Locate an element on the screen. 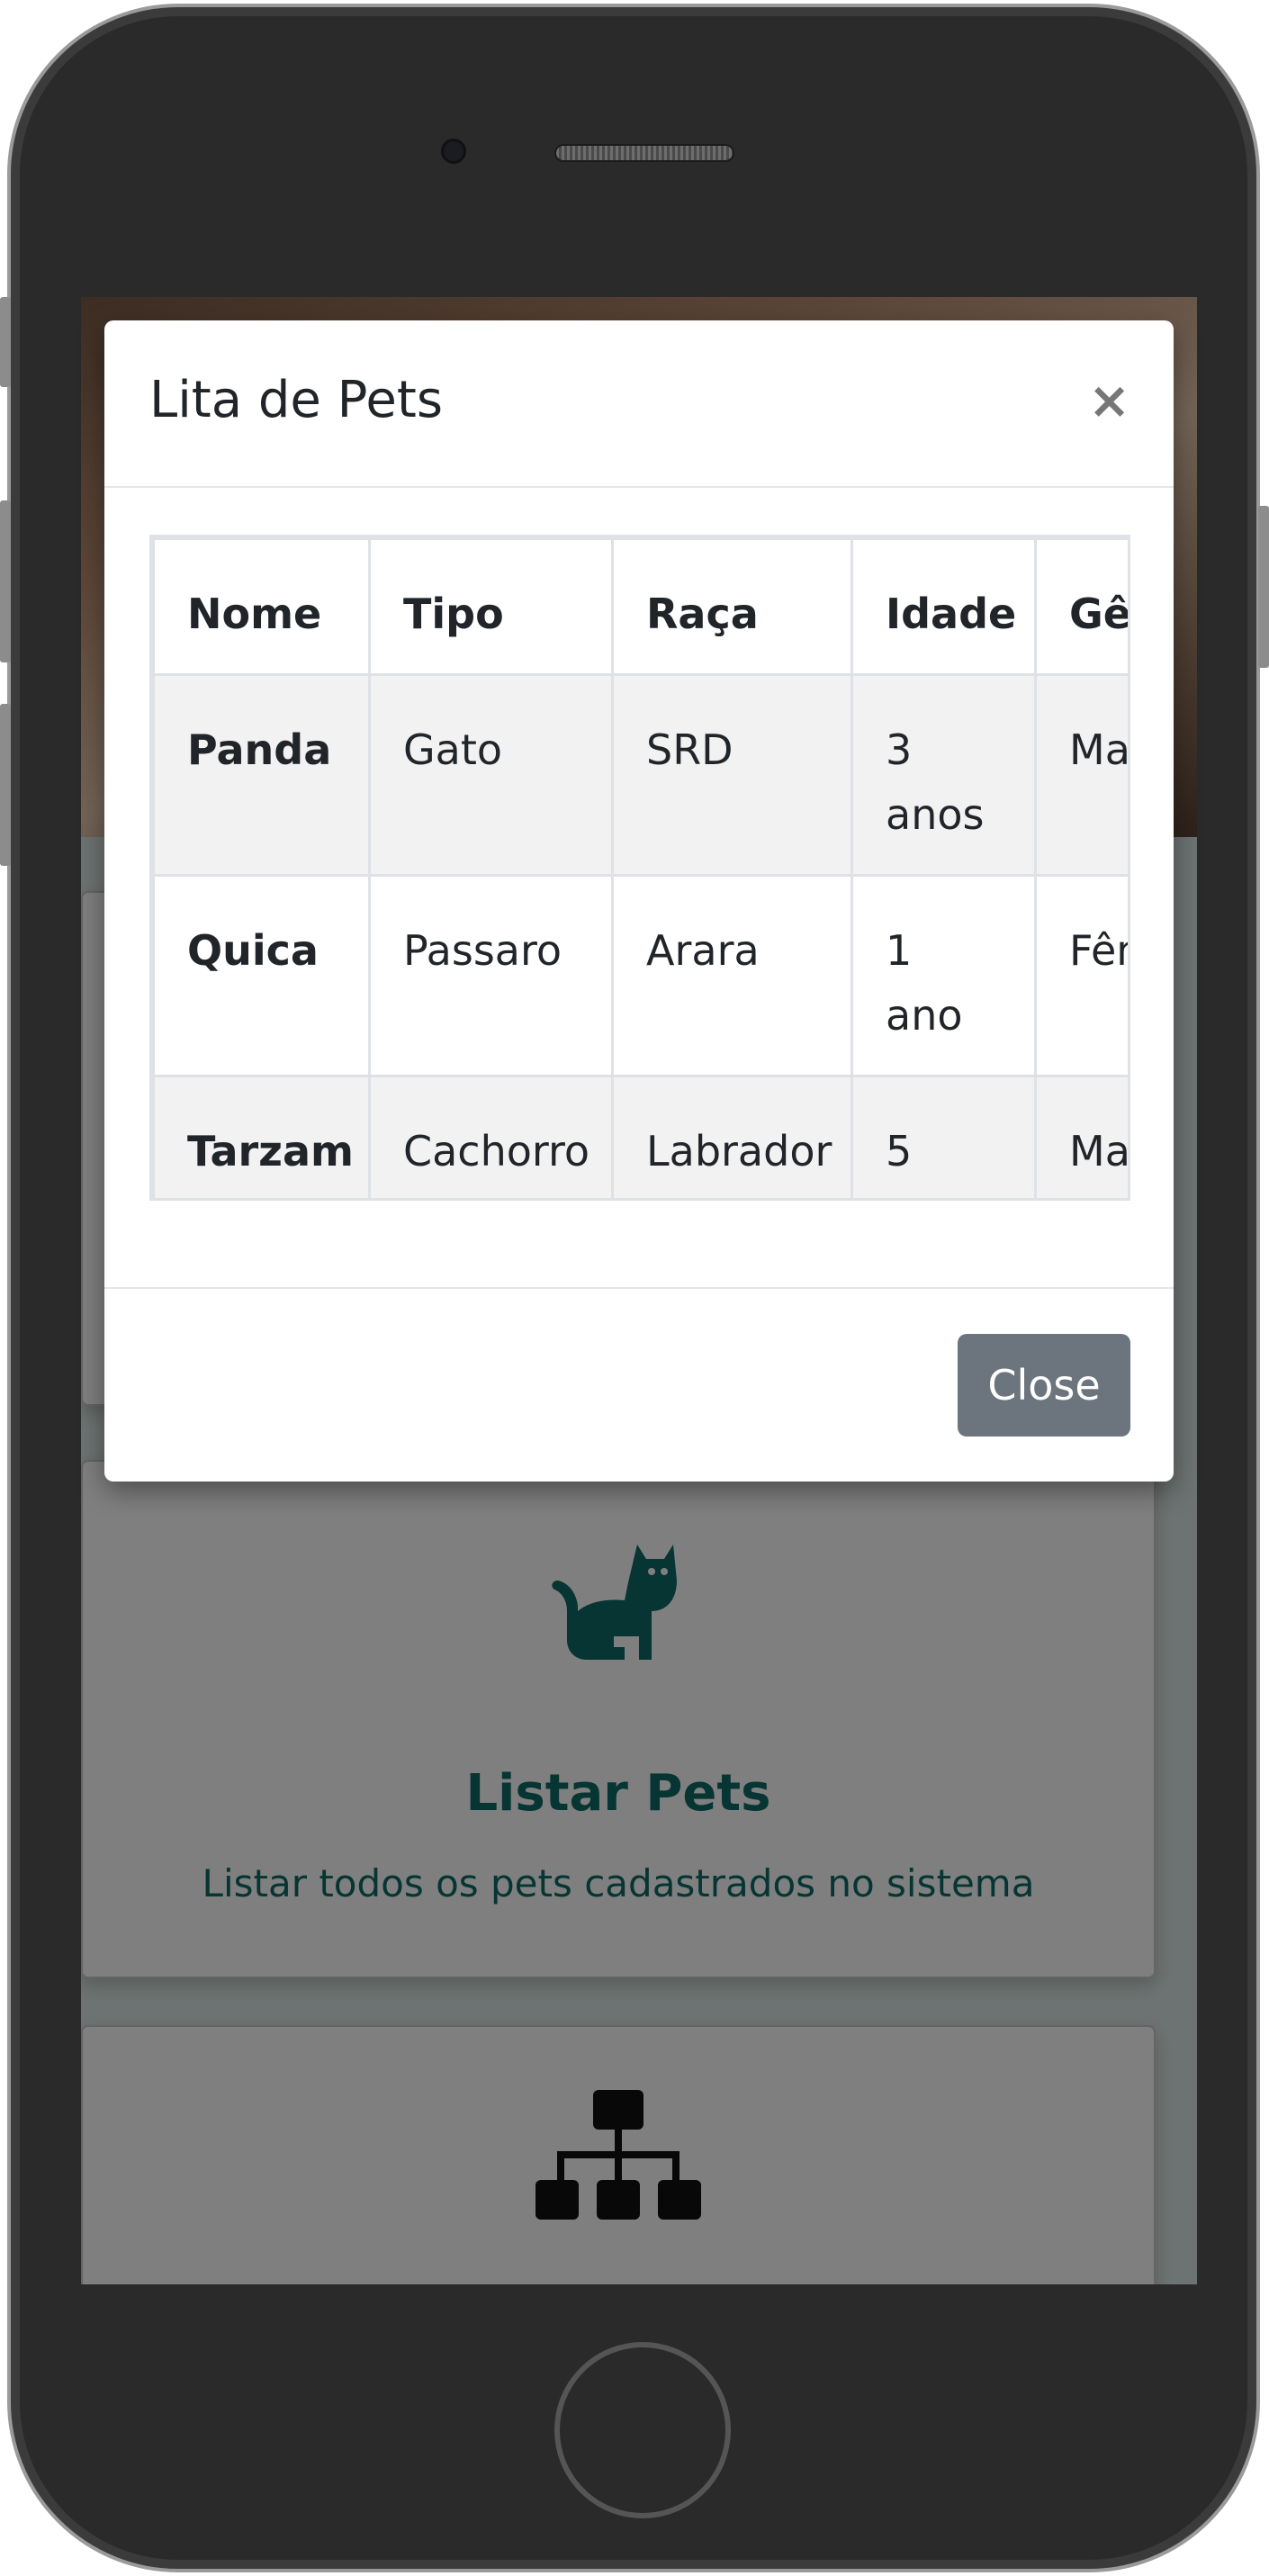 The image size is (1269, 2576). cell-raca: SRD is located at coordinates (732, 775).